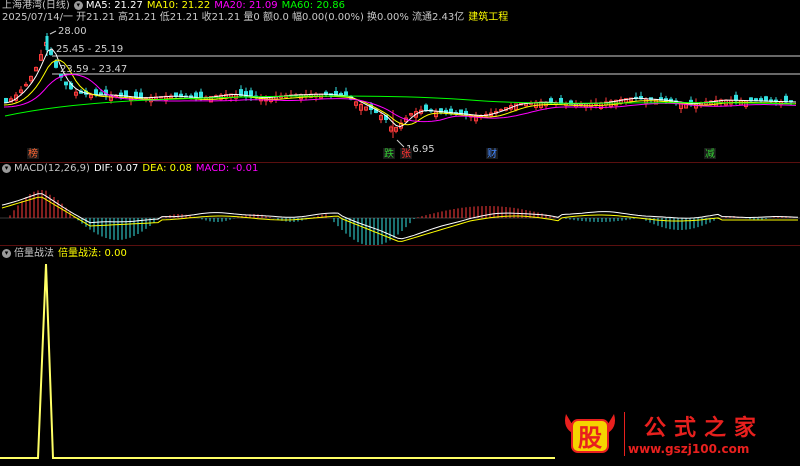  I want to click on high-pointer, so click(53, 32).